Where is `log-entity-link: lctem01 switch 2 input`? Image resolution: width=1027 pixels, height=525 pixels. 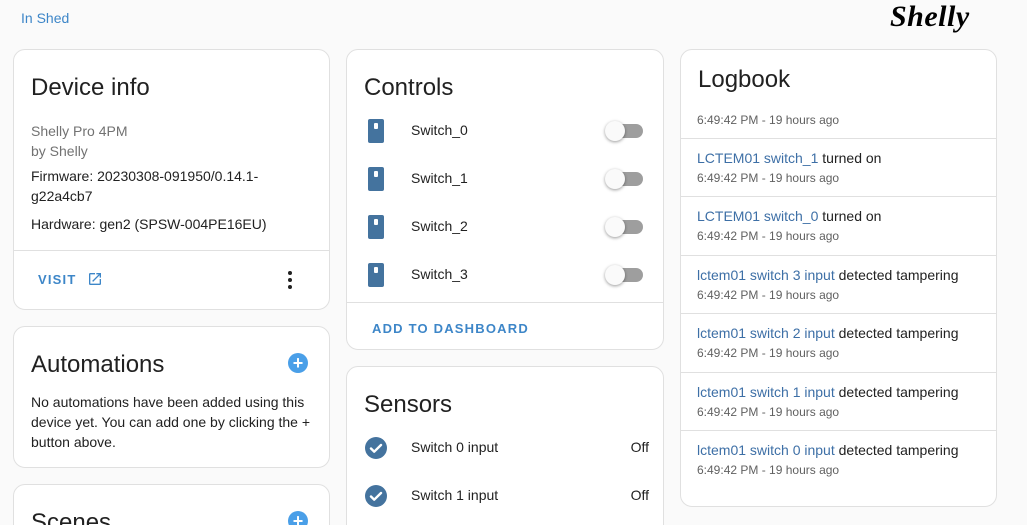 log-entity-link: lctem01 switch 2 input is located at coordinates (766, 333).